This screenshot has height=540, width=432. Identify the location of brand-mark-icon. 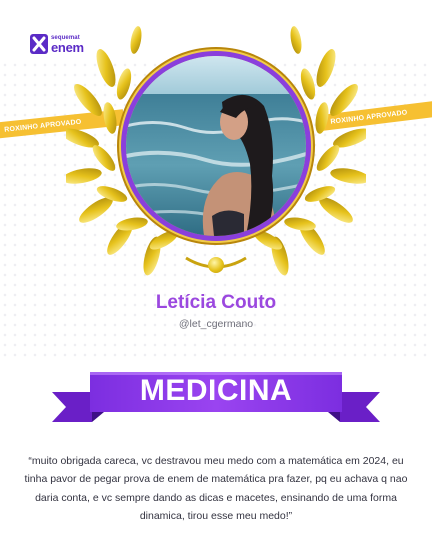
(39, 44).